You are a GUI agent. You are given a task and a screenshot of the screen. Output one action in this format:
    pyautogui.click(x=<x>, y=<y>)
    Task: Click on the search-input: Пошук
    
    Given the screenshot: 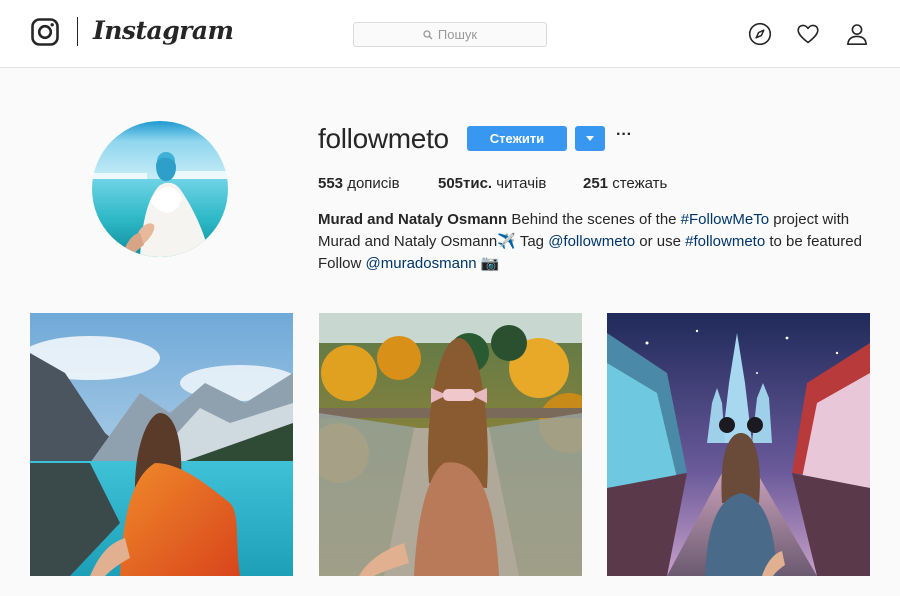 What is the action you would take?
    pyautogui.click(x=450, y=34)
    